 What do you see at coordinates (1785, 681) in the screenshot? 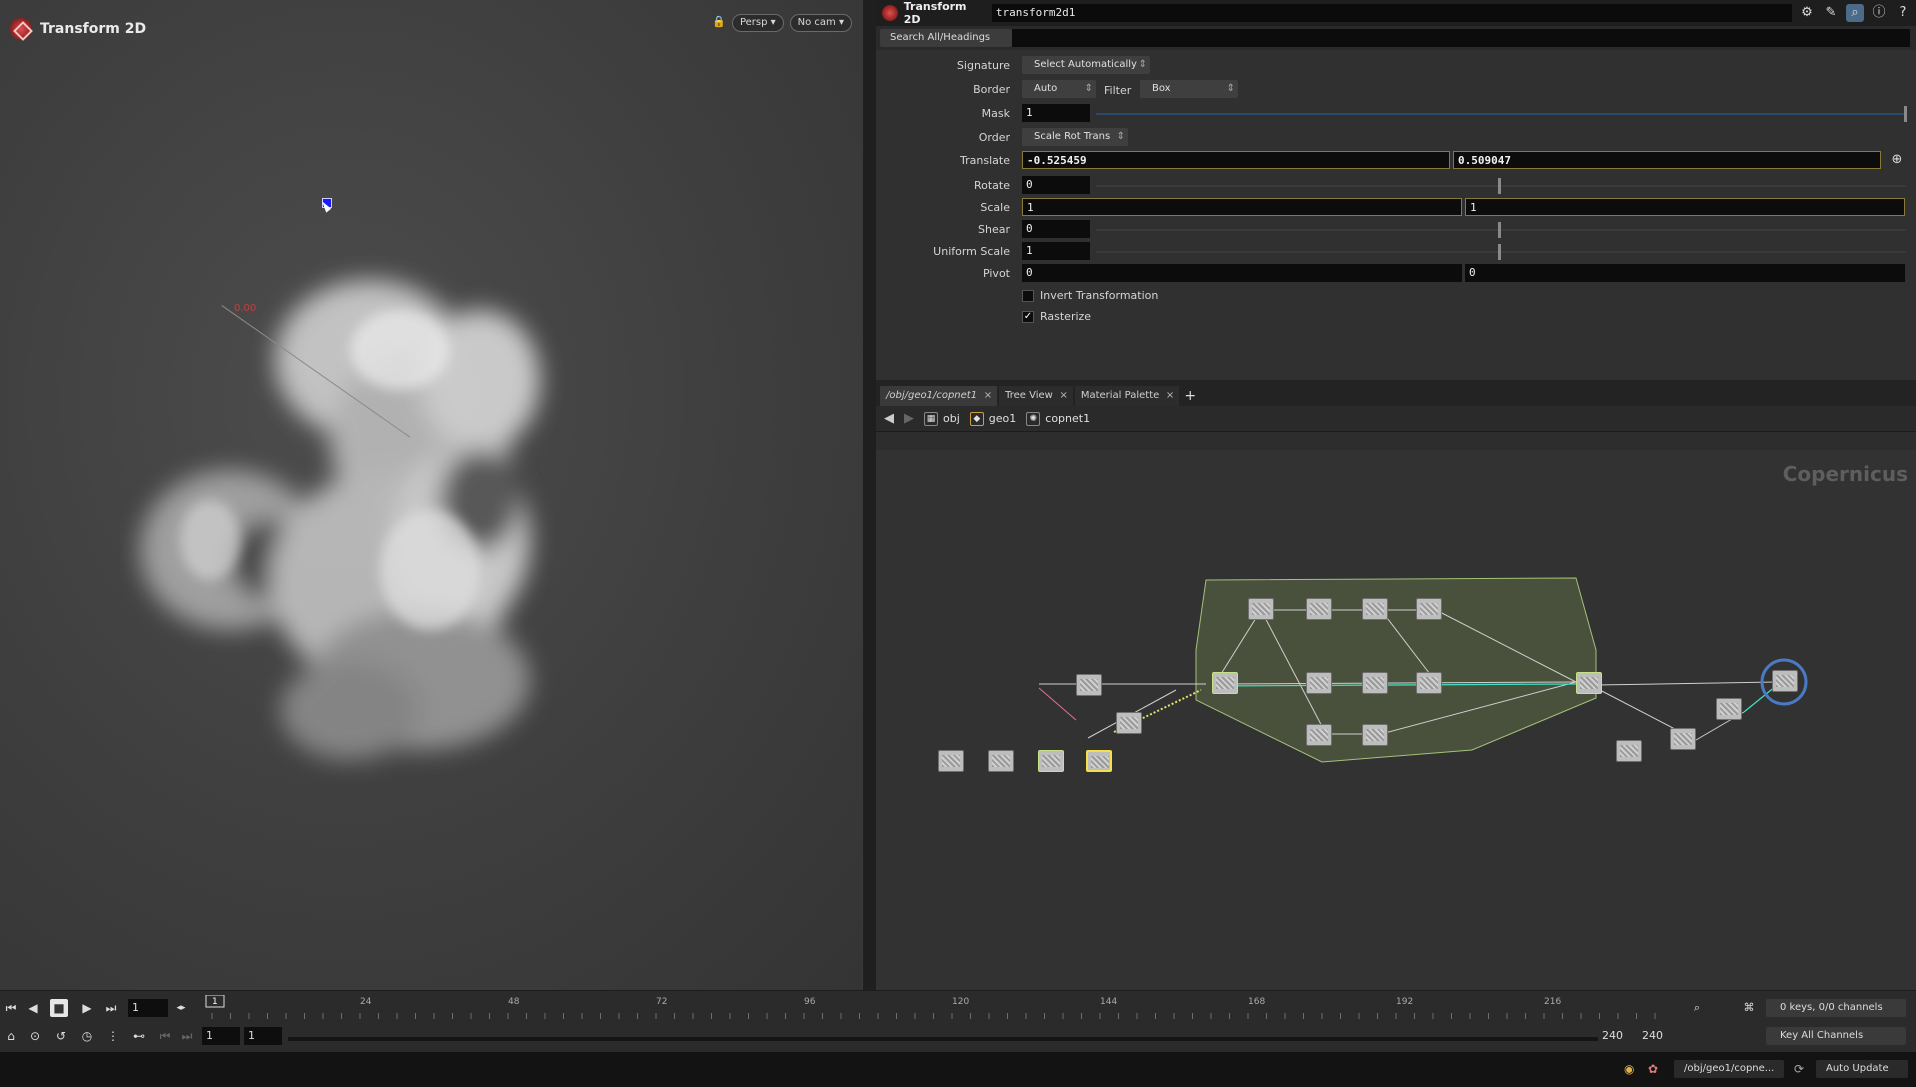
I see `node-output` at bounding box center [1785, 681].